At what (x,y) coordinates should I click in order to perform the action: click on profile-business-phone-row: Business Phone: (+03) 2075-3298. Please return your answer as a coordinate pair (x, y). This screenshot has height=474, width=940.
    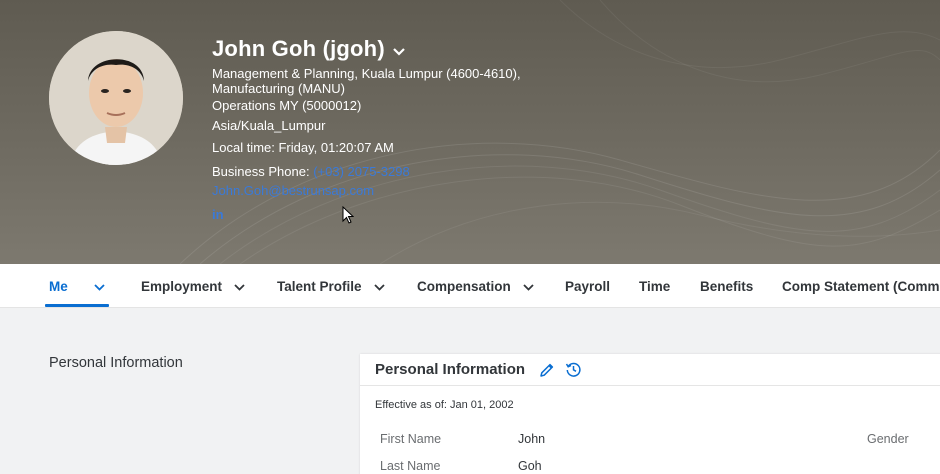
    Looking at the image, I should click on (311, 172).